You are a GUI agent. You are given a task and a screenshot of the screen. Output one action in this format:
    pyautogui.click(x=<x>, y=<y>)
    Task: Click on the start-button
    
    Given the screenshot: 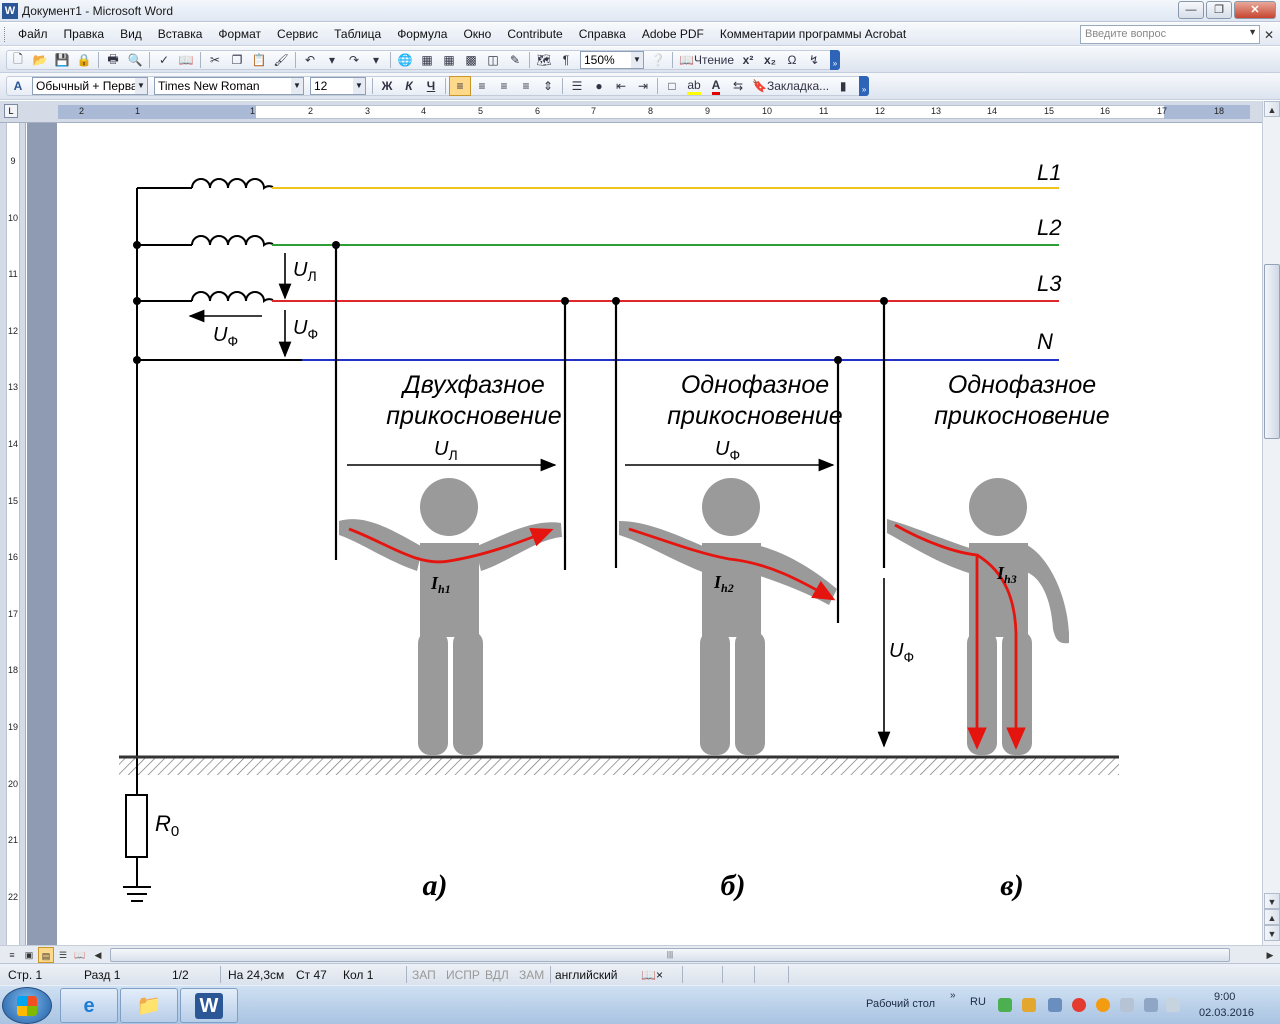 What is the action you would take?
    pyautogui.click(x=27, y=1005)
    